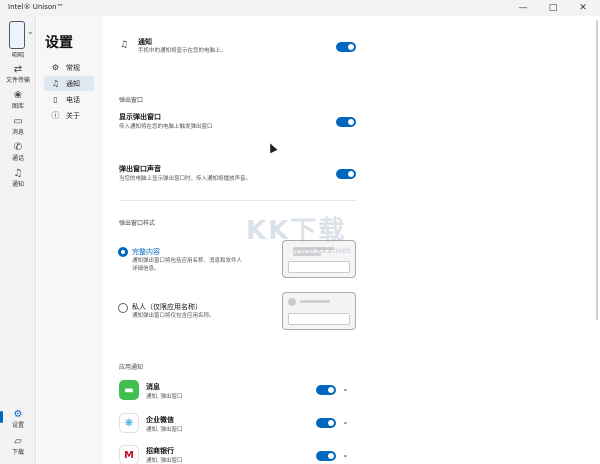 The image size is (600, 464). Describe the element at coordinates (166, 127) in the screenshot. I see `show-popup-desc: 传入通知将在您的电脑上触发弹出窗口` at that location.